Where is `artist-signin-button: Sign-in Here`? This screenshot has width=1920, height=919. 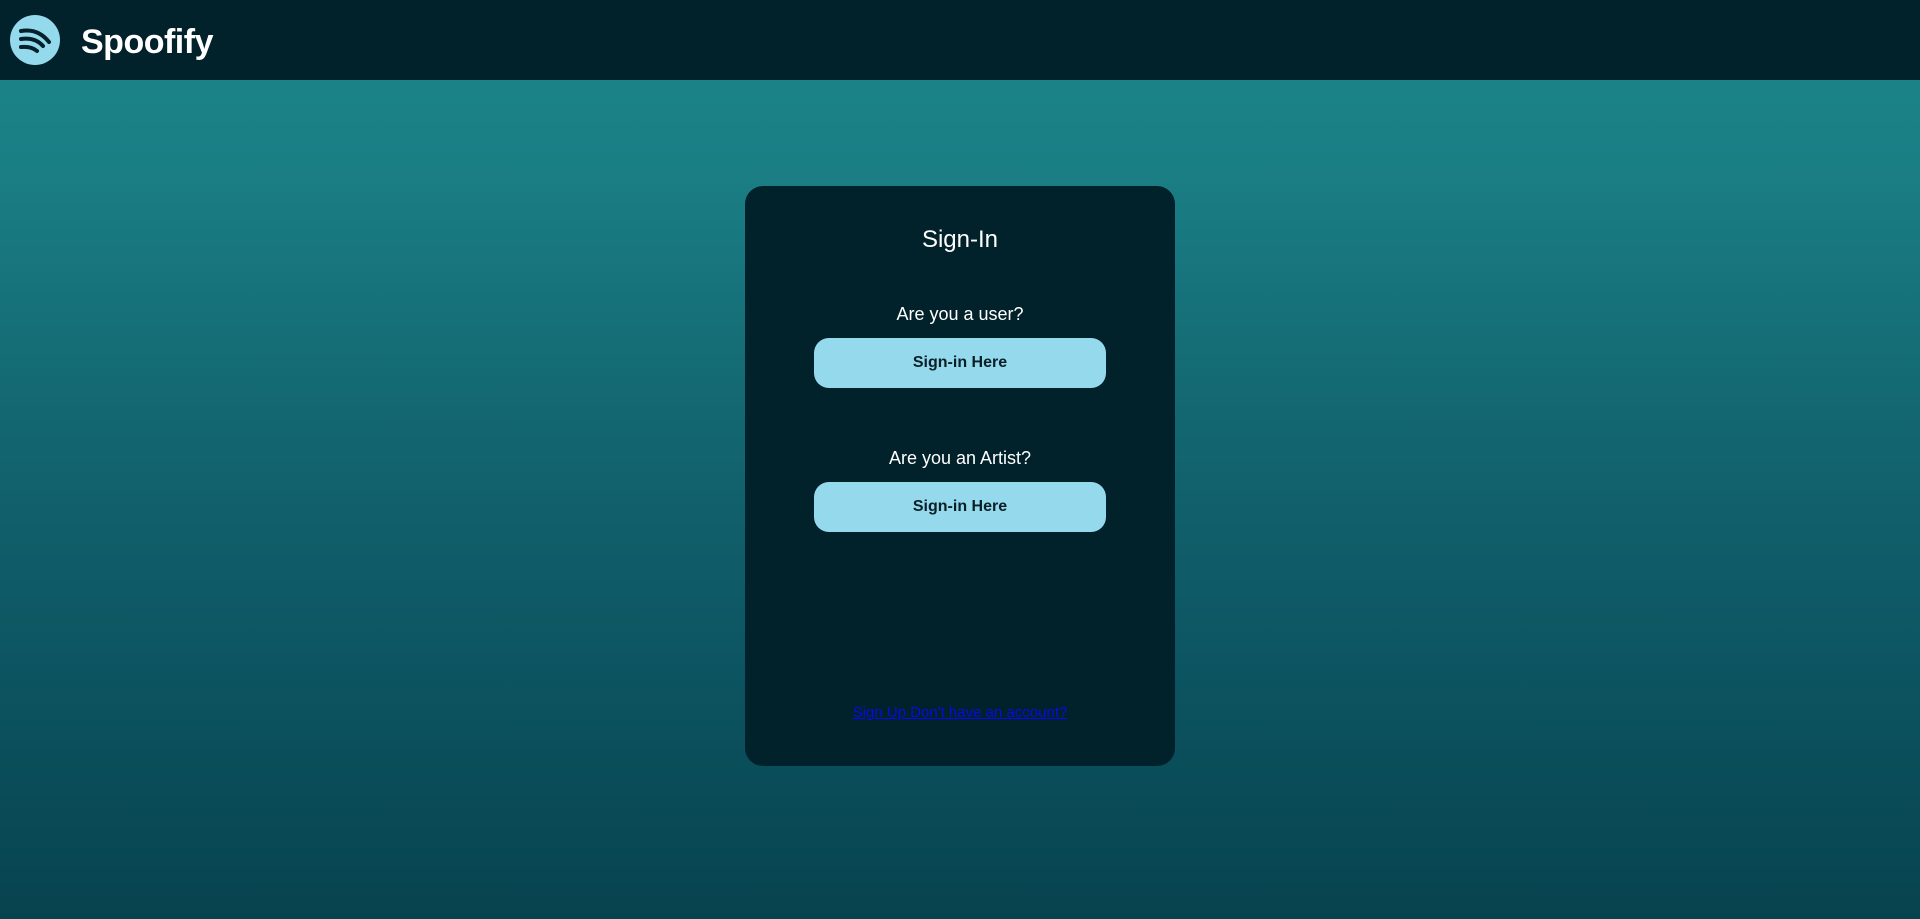
artist-signin-button: Sign-in Here is located at coordinates (960, 507).